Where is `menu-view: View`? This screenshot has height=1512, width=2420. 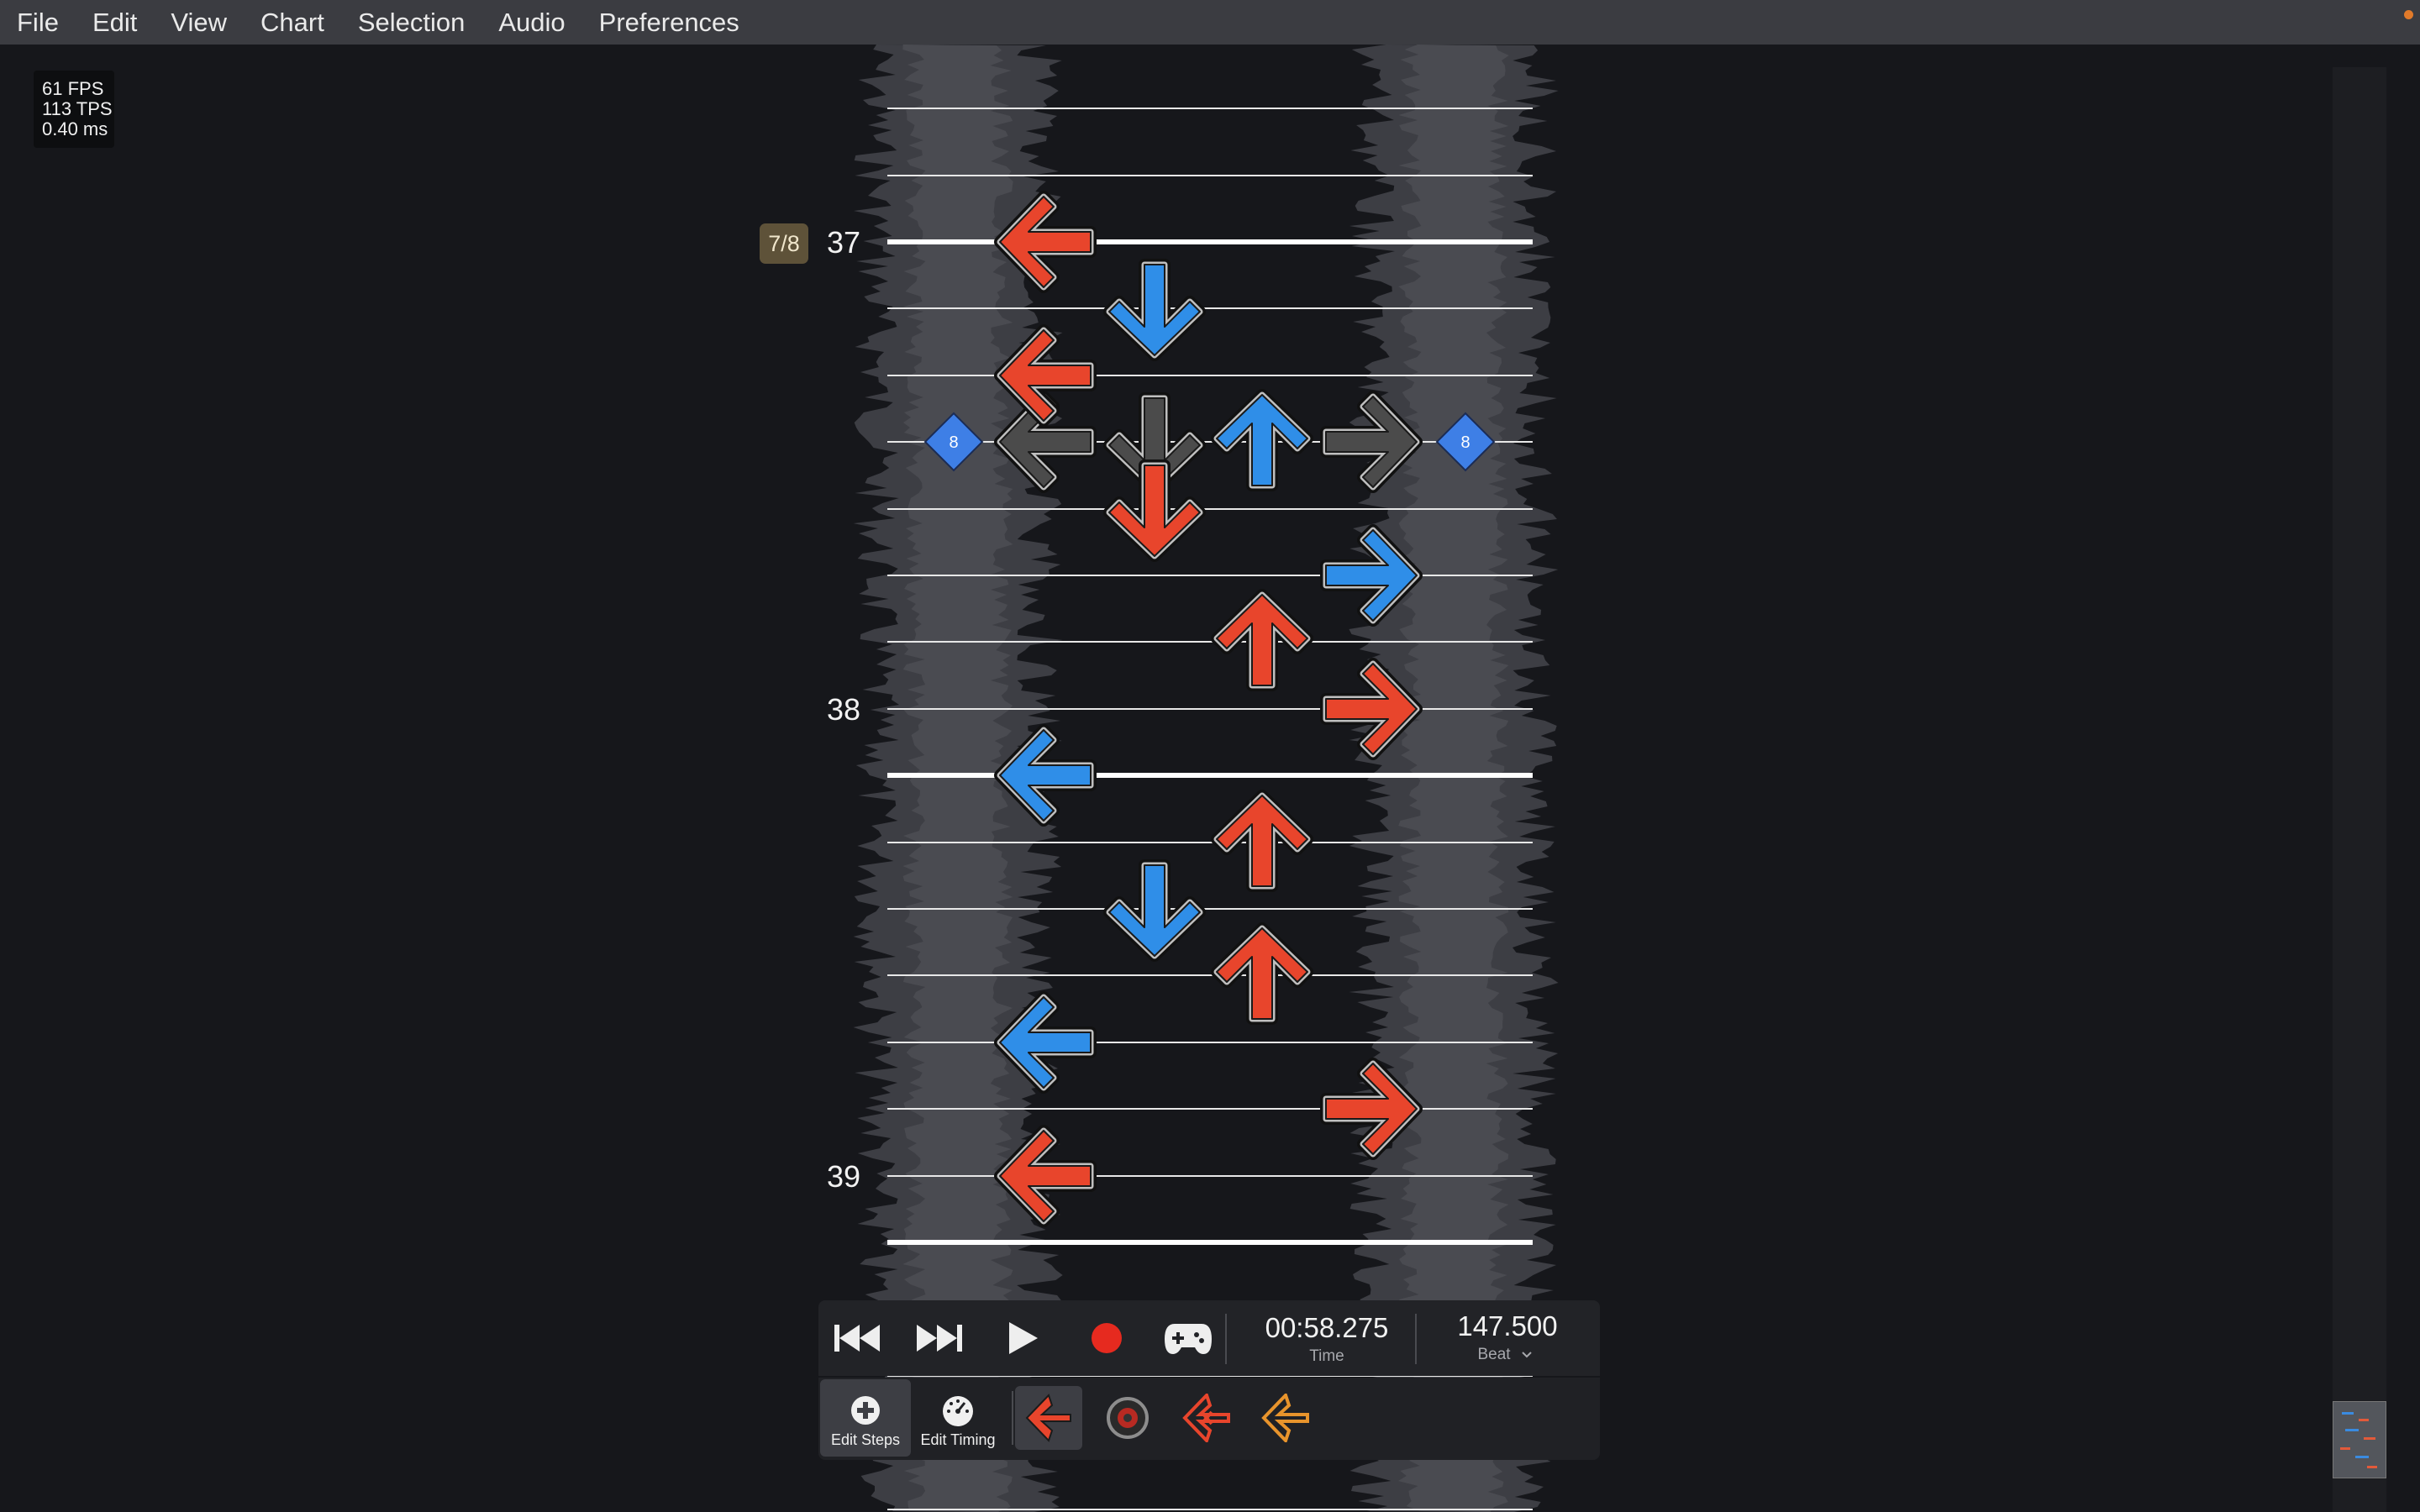 menu-view: View is located at coordinates (199, 22).